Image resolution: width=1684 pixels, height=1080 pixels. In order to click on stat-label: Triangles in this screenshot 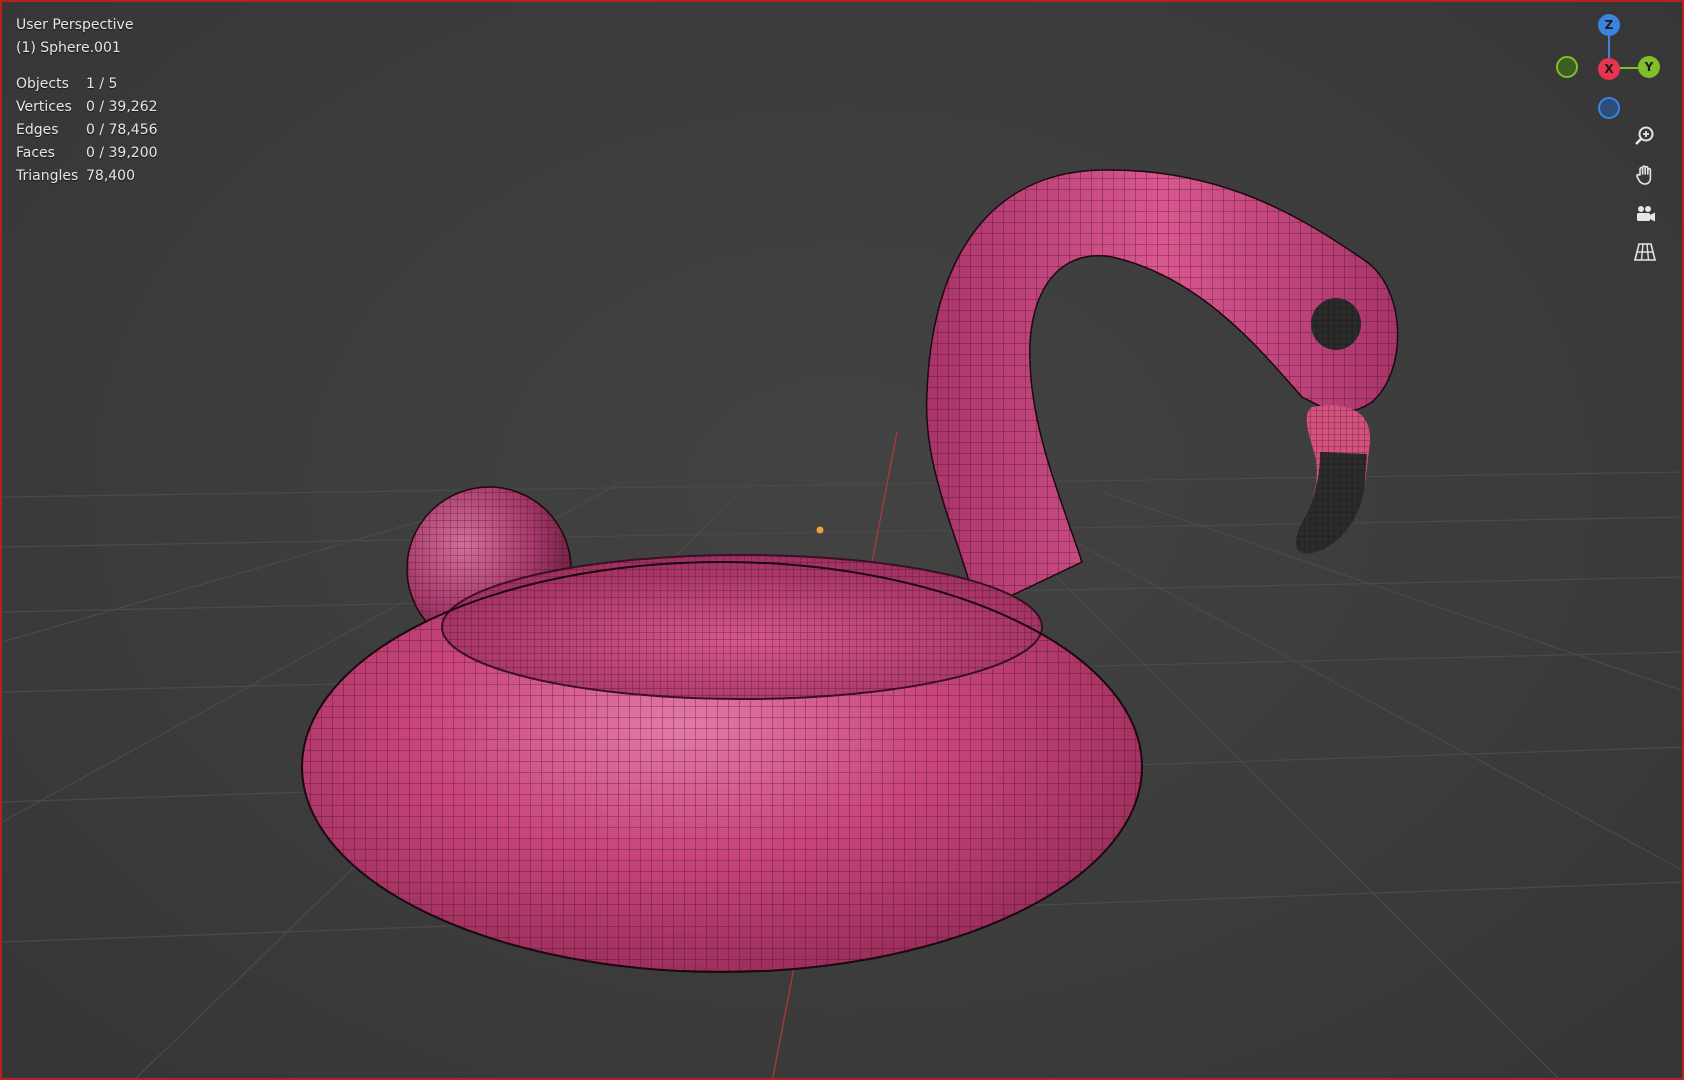, I will do `click(47, 176)`.